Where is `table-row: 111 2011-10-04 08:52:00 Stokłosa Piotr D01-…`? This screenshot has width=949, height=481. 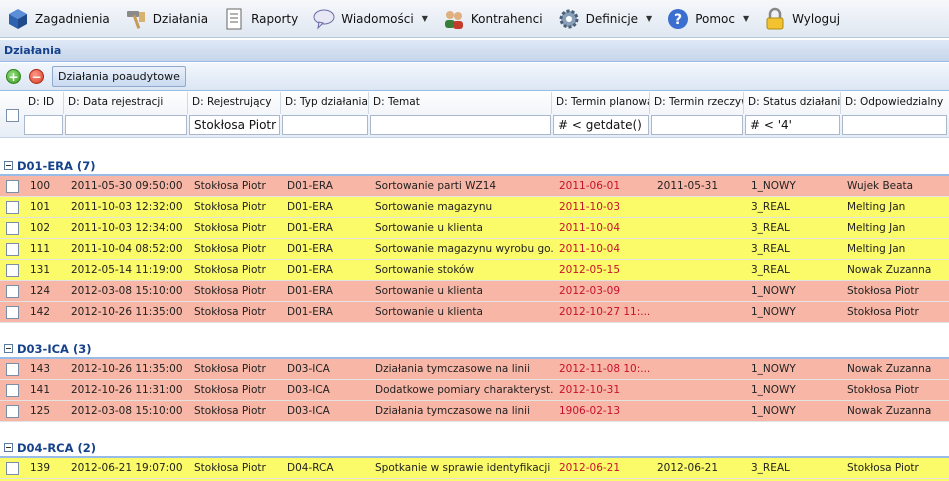 table-row: 111 2011-10-04 08:52:00 Stokłosa Piotr D01-… is located at coordinates (474, 249).